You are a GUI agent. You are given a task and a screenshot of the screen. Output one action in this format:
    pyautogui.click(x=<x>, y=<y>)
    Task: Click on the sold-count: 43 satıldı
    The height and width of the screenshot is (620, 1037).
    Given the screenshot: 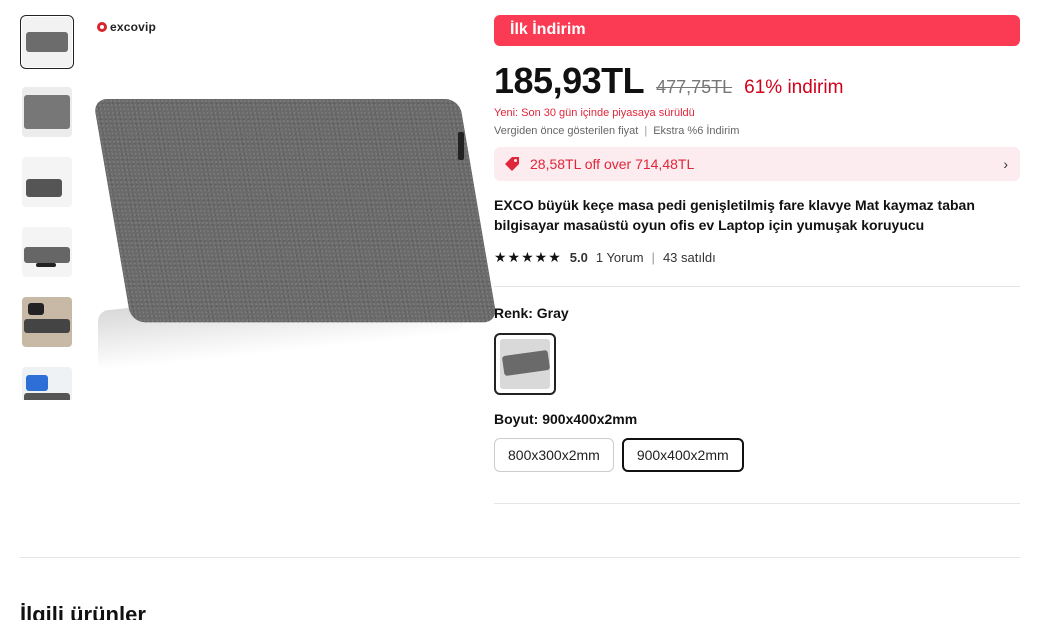 What is the action you would take?
    pyautogui.click(x=689, y=257)
    